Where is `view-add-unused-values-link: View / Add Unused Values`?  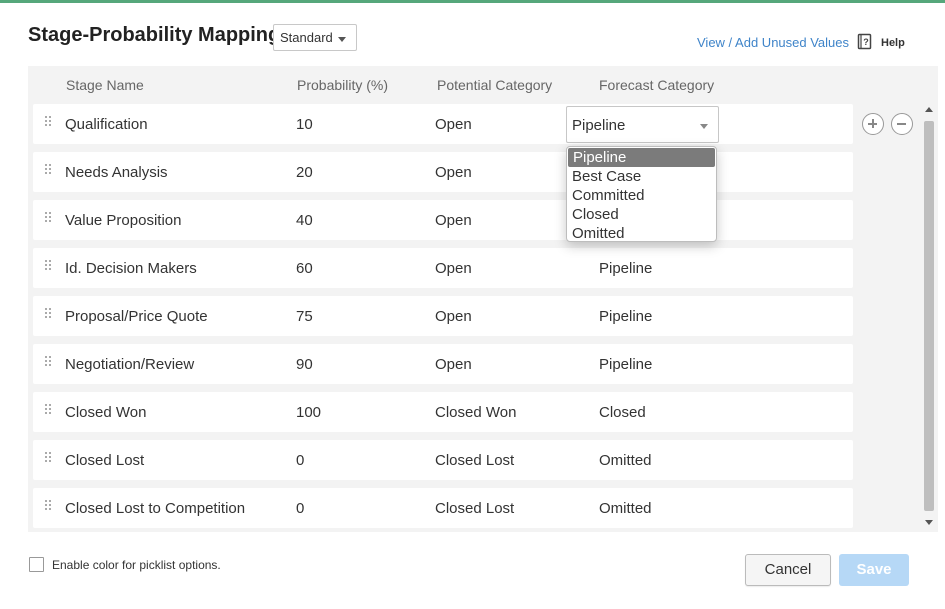
view-add-unused-values-link: View / Add Unused Values is located at coordinates (773, 42).